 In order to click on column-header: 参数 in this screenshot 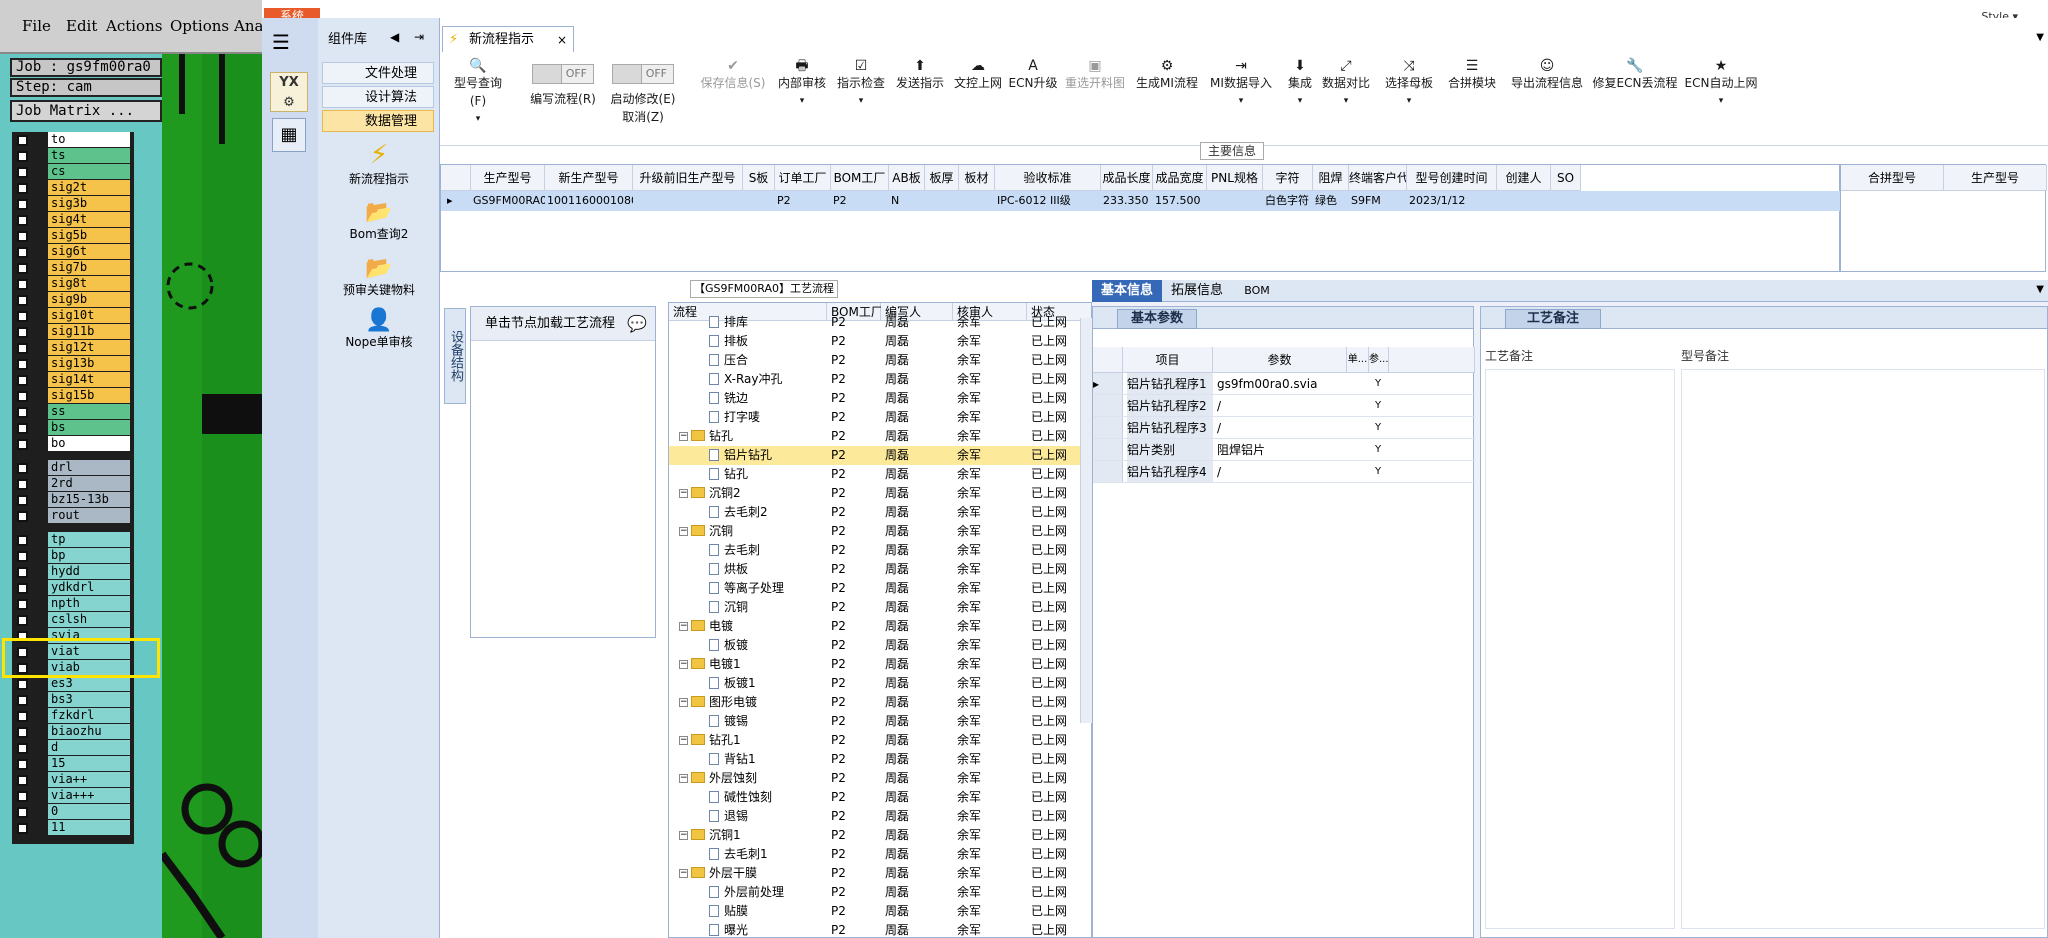, I will do `click(1280, 360)`.